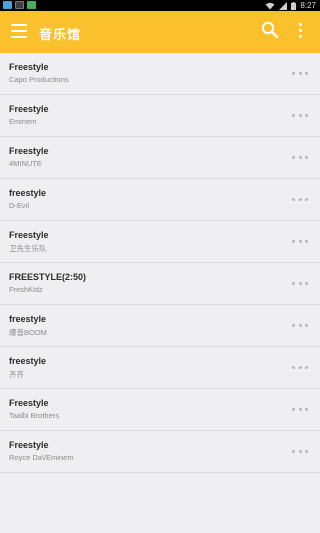 This screenshot has width=320, height=533. What do you see at coordinates (308, 5) in the screenshot?
I see `status-time: 8:27` at bounding box center [308, 5].